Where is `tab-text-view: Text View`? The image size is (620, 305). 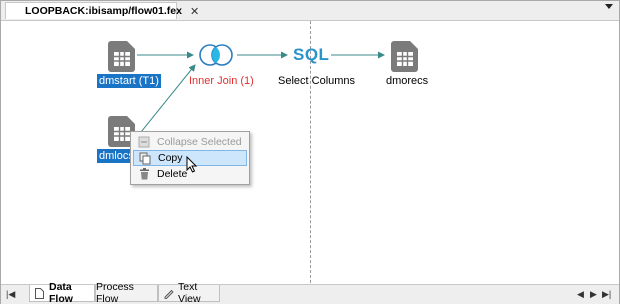
tab-text-view: Text View is located at coordinates (189, 293).